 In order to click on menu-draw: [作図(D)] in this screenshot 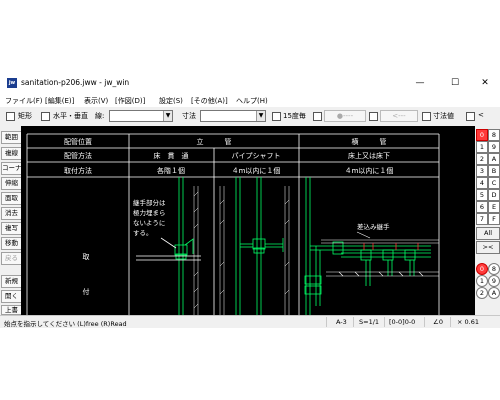, I will do `click(130, 101)`.